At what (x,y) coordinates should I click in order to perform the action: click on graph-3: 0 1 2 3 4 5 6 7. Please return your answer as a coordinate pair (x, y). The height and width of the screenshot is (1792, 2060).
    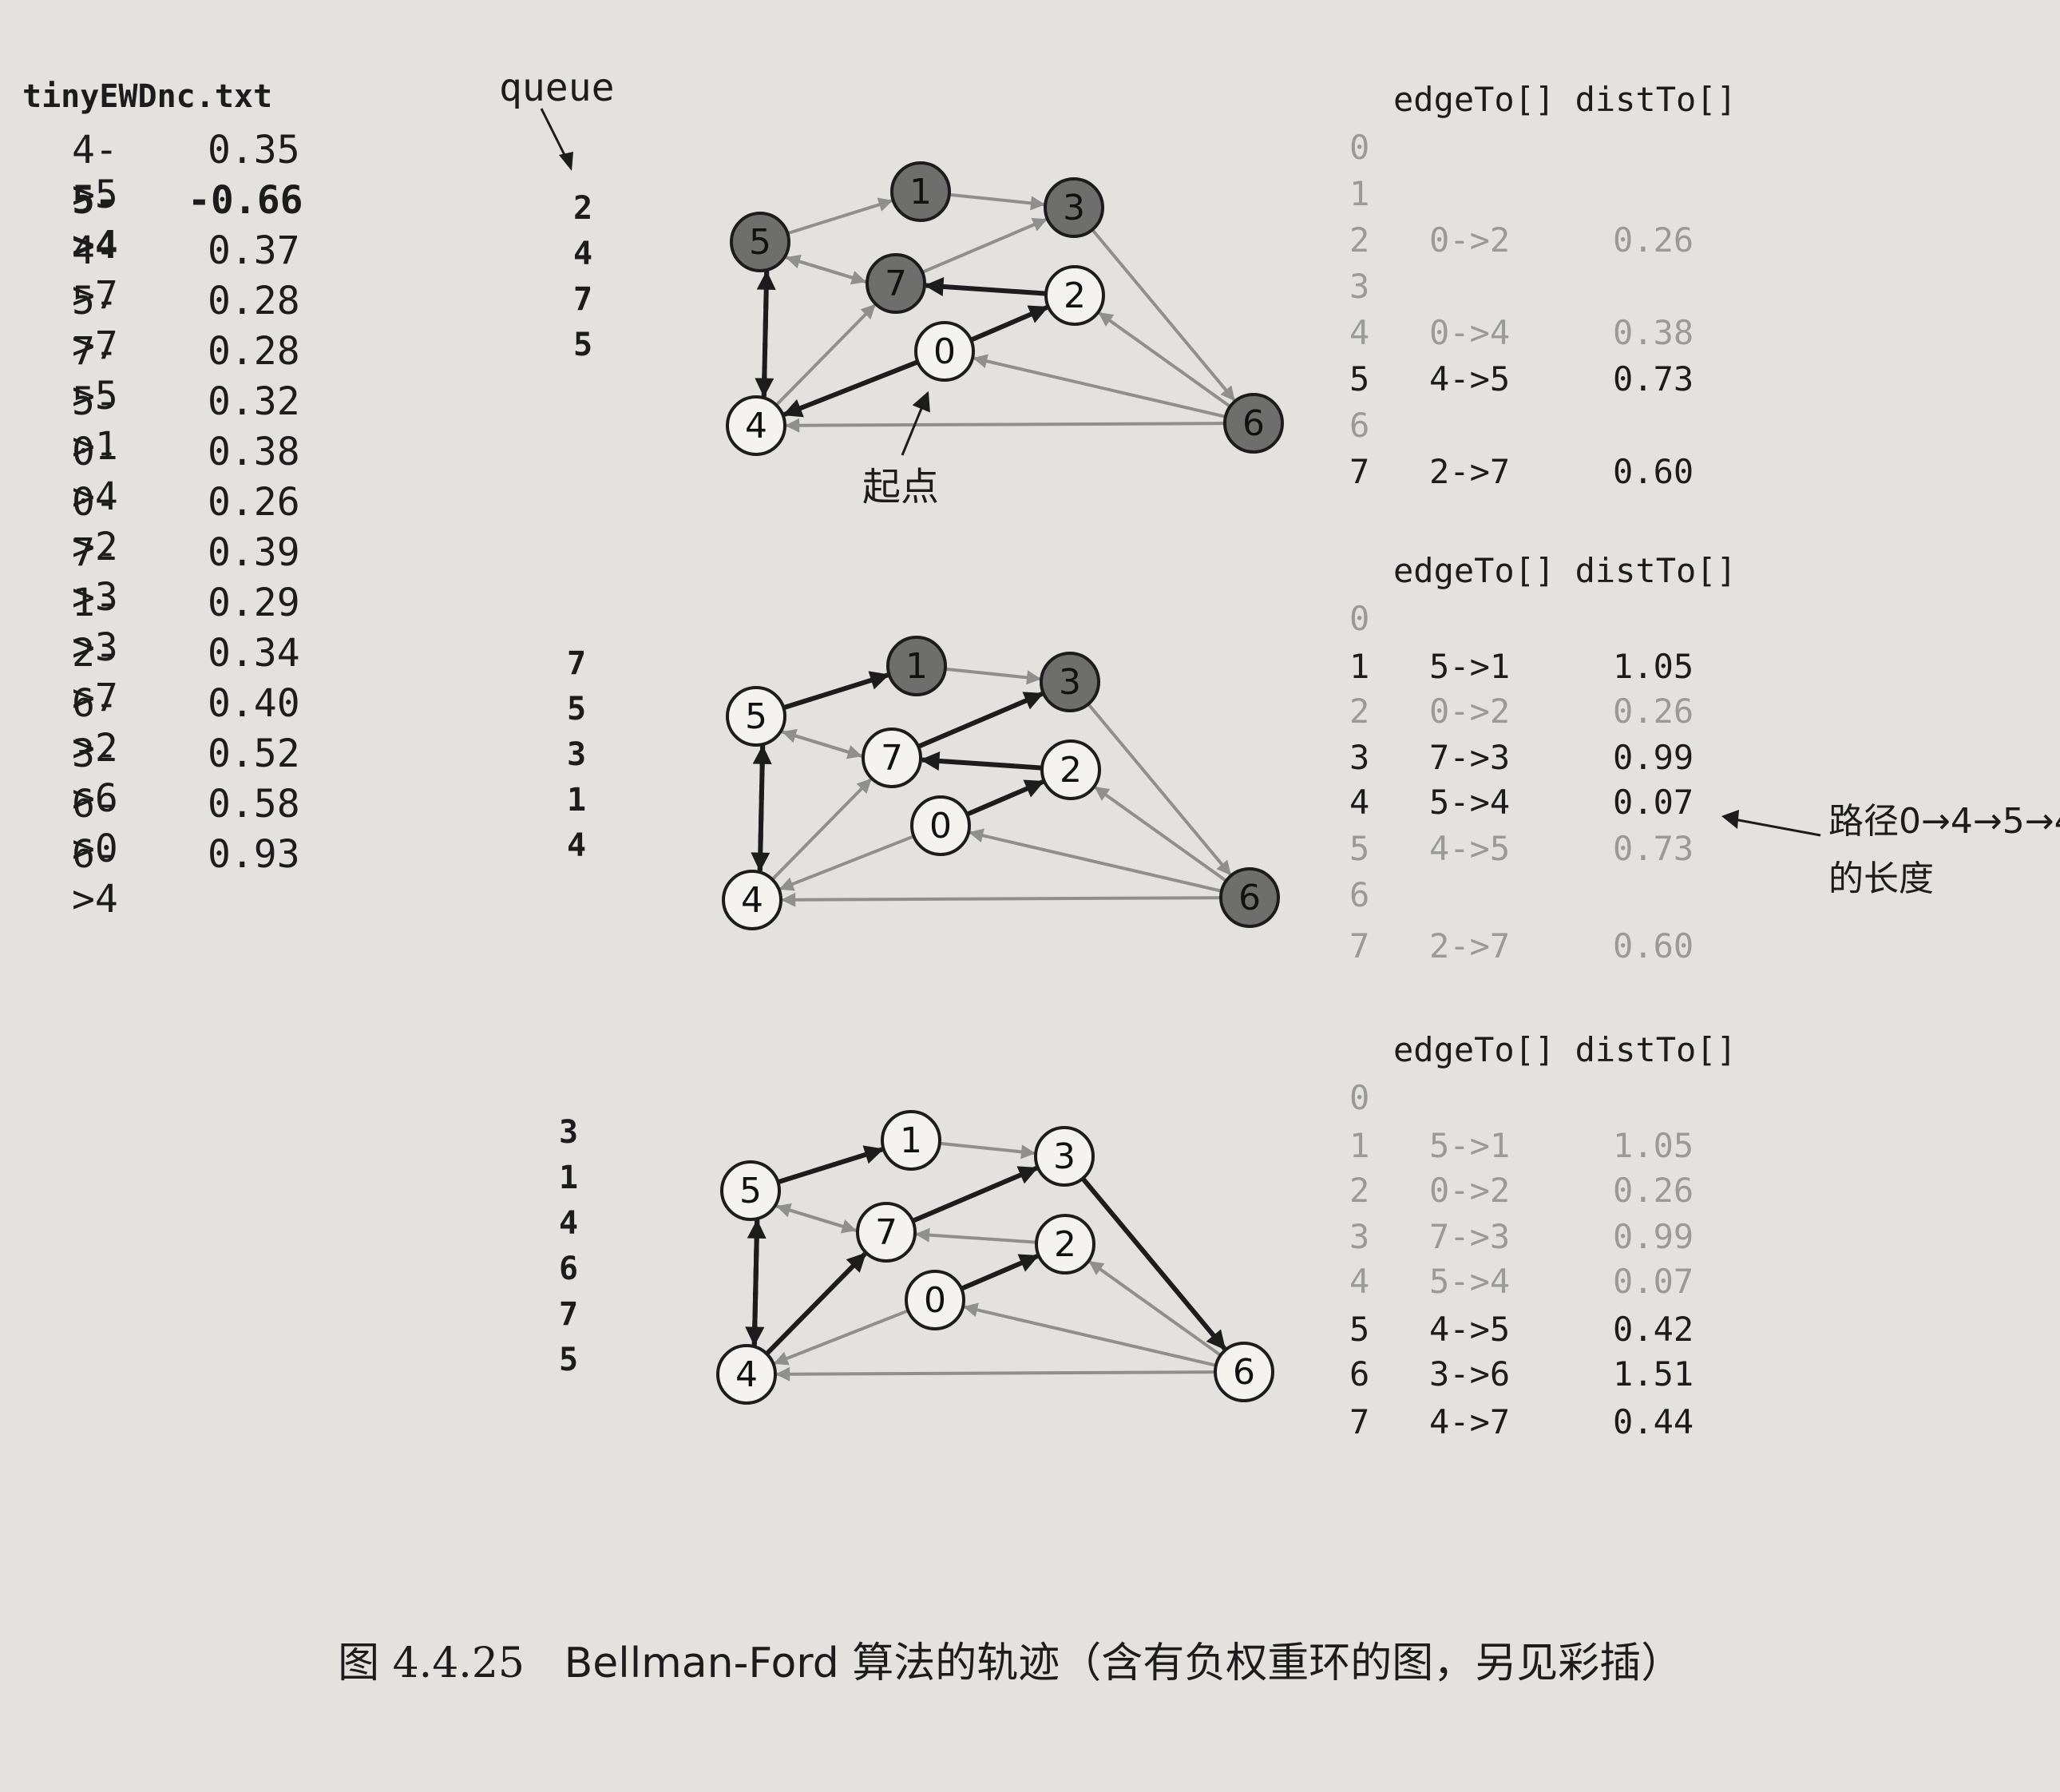
    Looking at the image, I should click on (995, 1257).